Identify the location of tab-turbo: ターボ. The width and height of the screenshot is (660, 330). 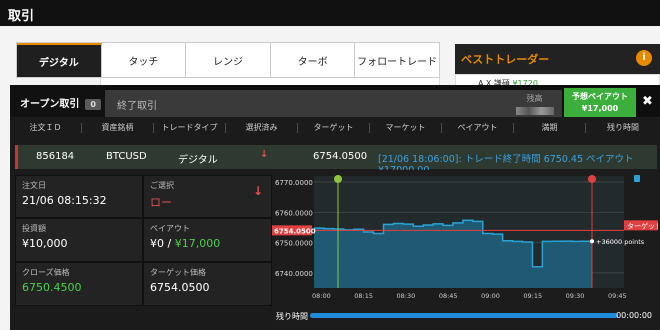
(313, 60).